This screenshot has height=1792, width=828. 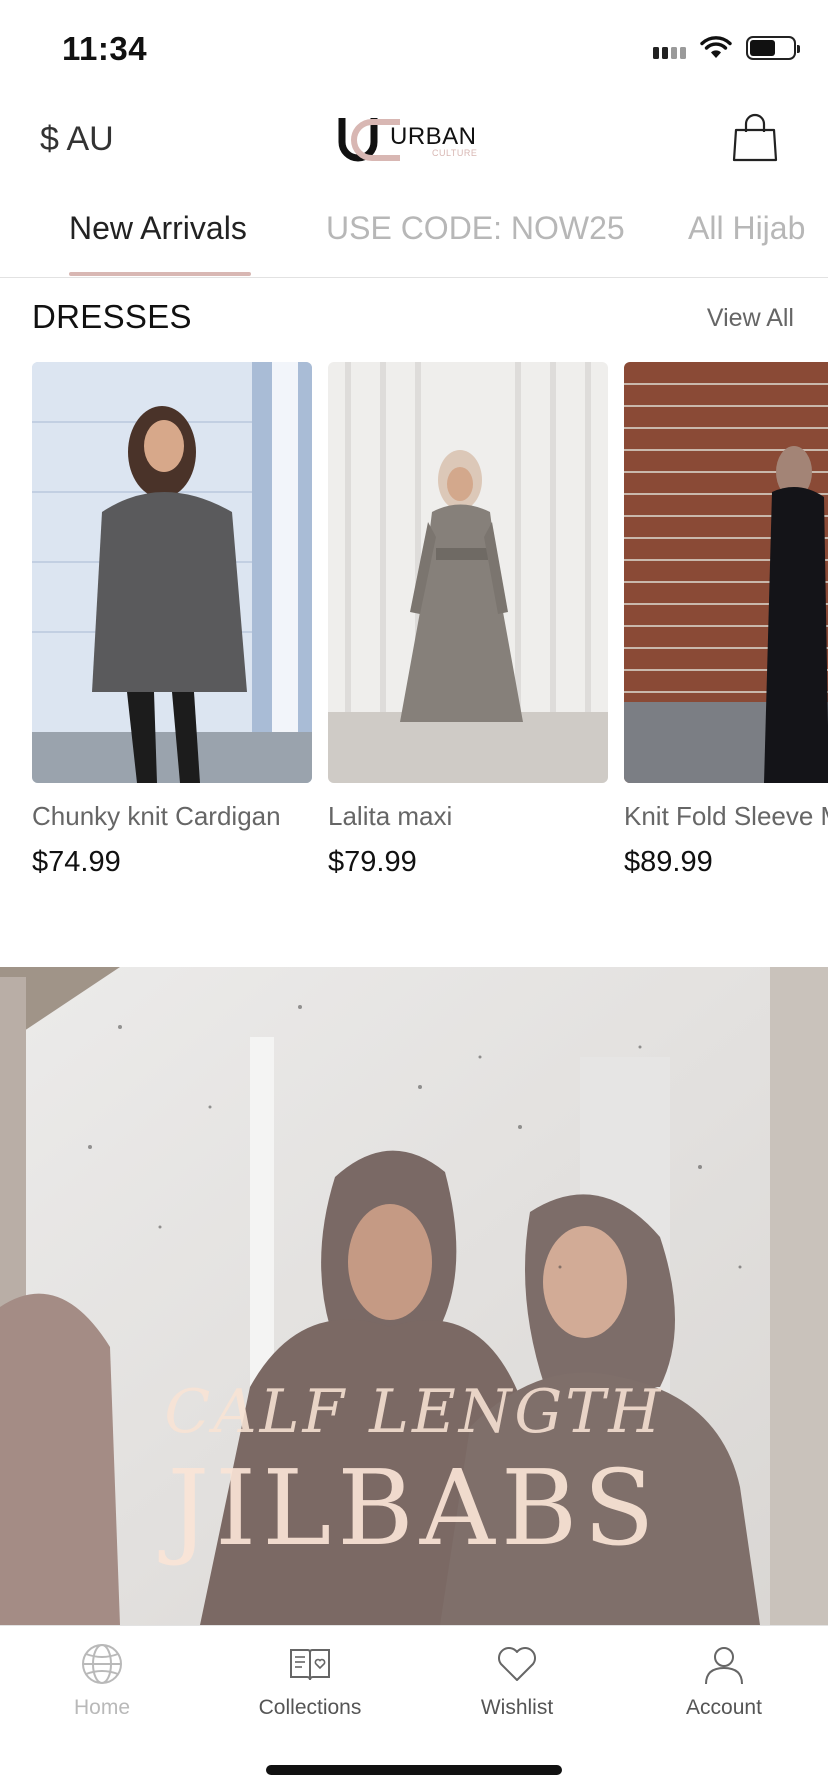 I want to click on banner-subtitle: CALF LENGTH, so click(x=414, y=1412).